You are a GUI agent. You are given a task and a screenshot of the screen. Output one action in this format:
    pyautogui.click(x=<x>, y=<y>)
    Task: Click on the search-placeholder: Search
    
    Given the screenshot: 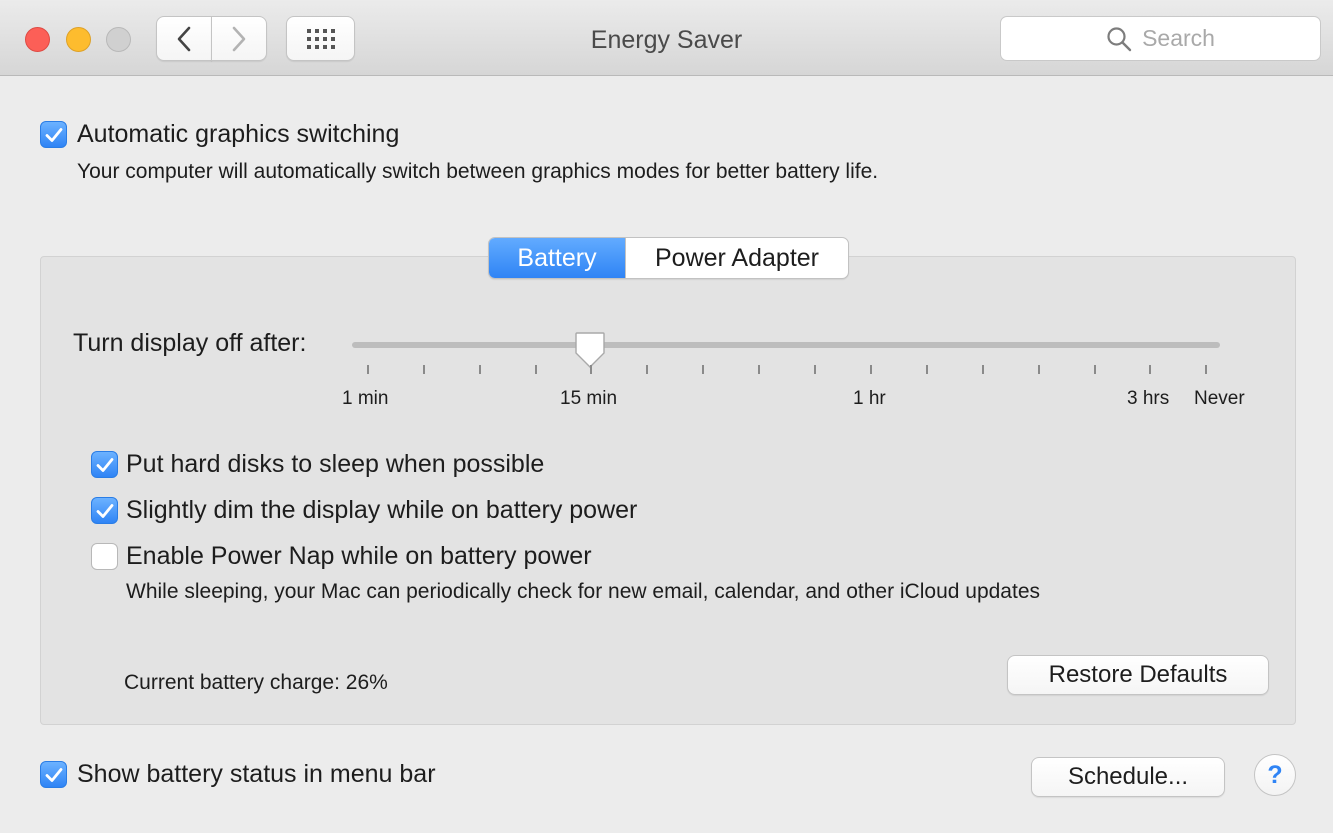 What is the action you would take?
    pyautogui.click(x=1178, y=38)
    